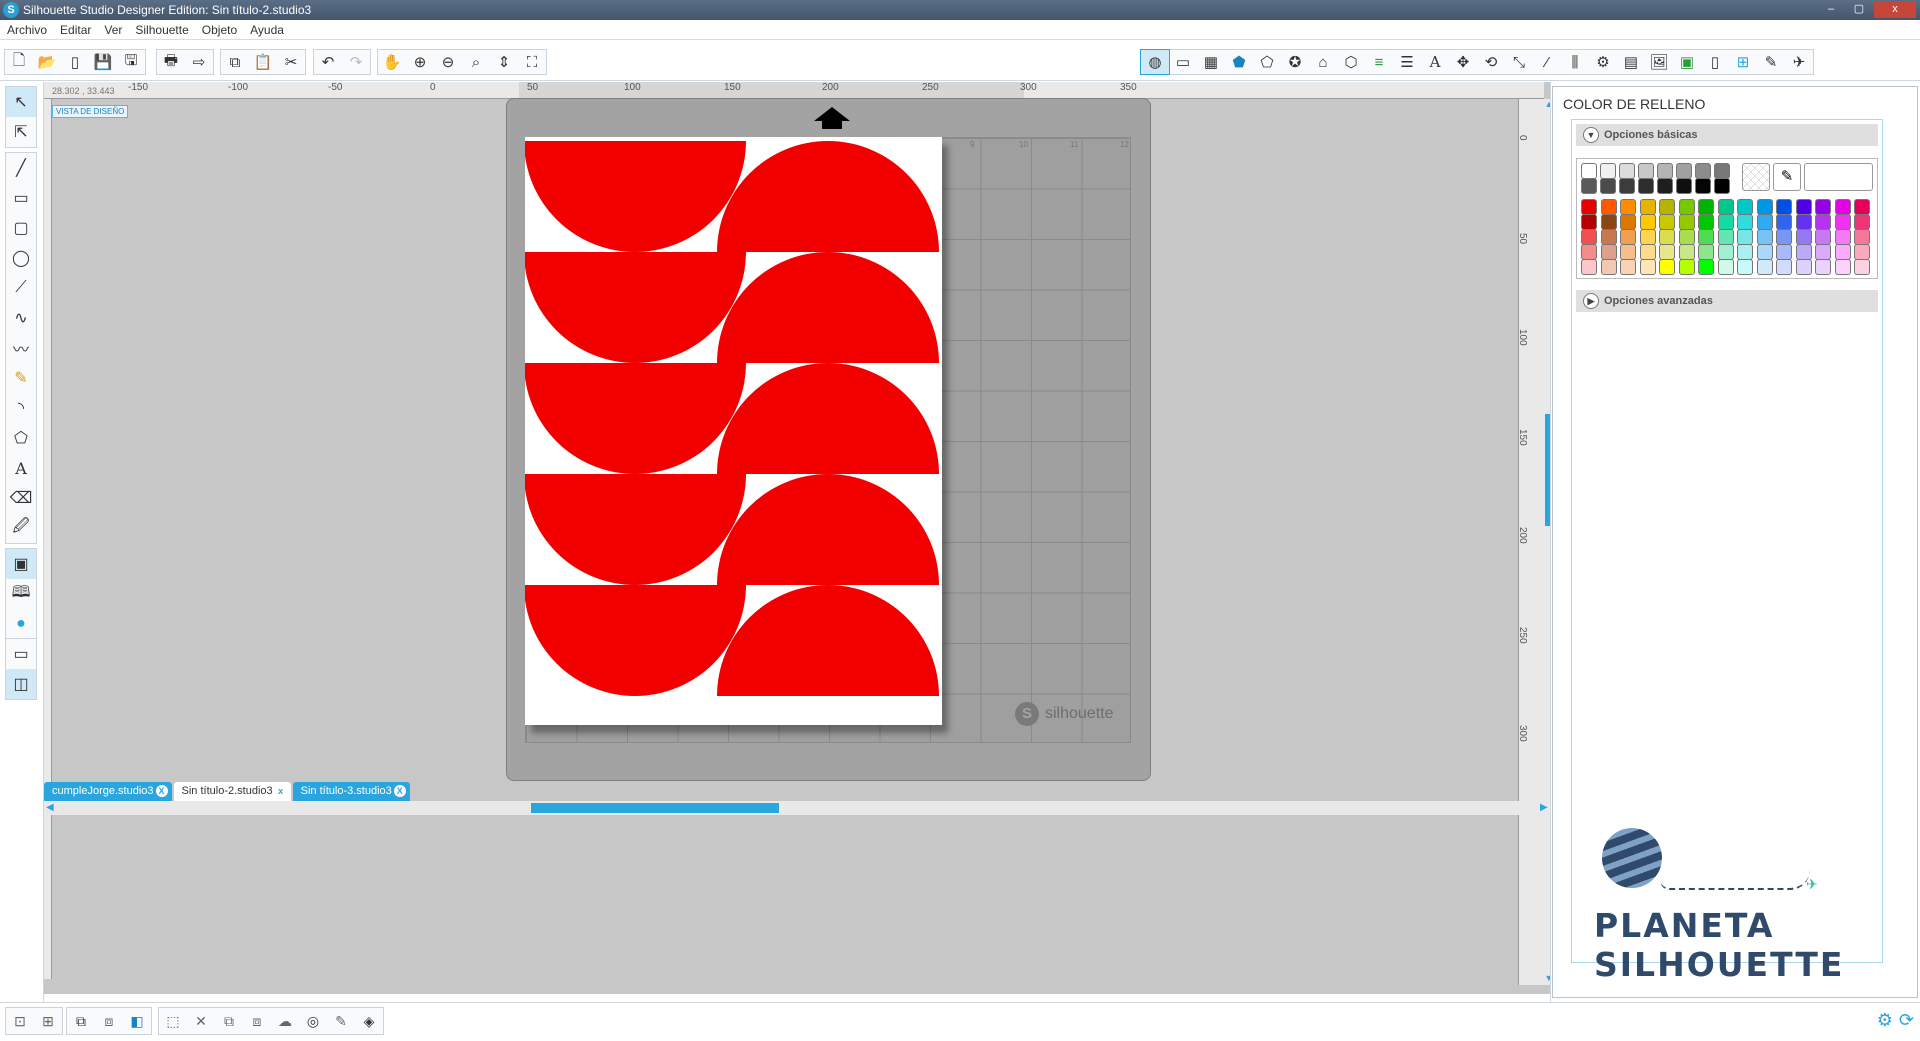 The image size is (1920, 1041). What do you see at coordinates (131, 62) in the screenshot?
I see `save-as-icon: 🖫` at bounding box center [131, 62].